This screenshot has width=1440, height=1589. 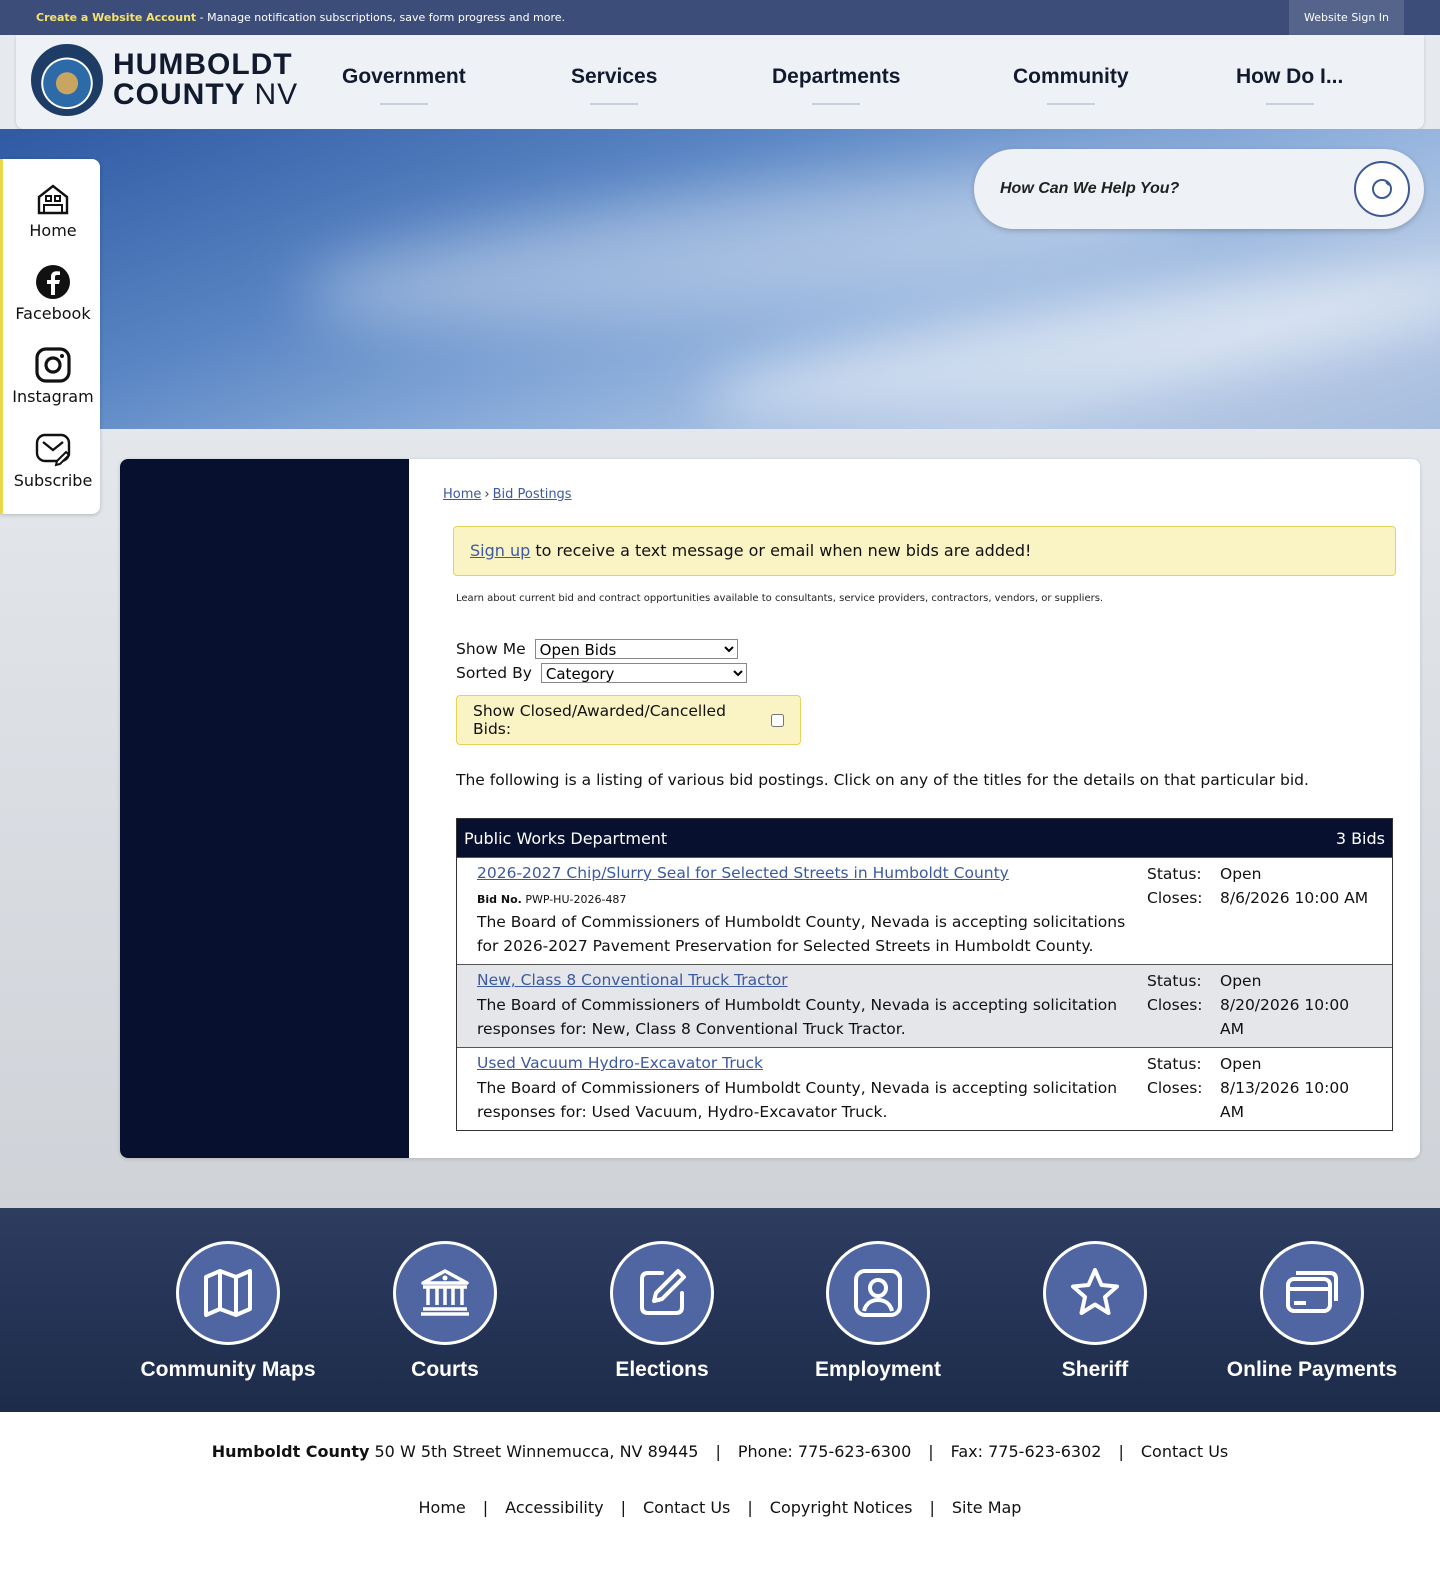 I want to click on bid-count: 3 Bids, so click(x=1360, y=838).